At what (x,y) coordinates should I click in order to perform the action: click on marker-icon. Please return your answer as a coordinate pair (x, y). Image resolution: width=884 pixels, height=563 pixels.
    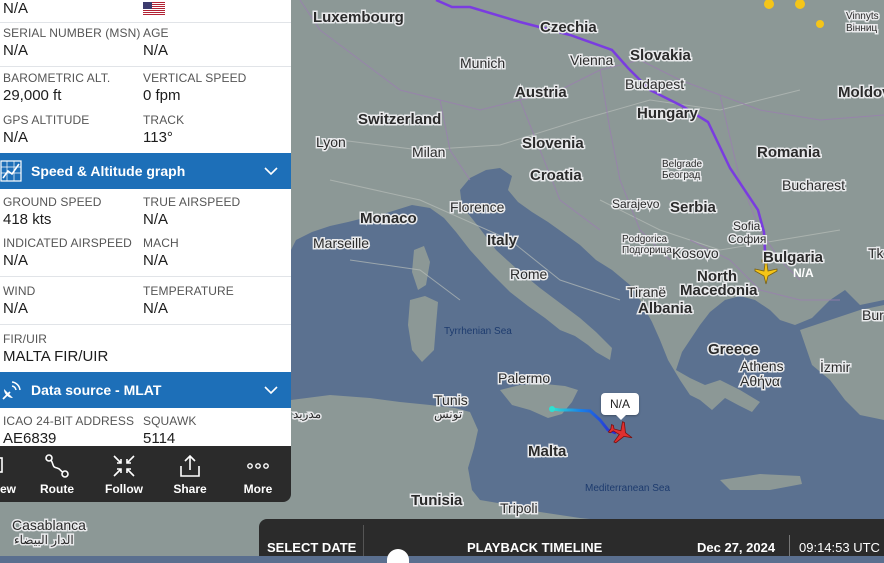
    Looking at the image, I should click on (820, 24).